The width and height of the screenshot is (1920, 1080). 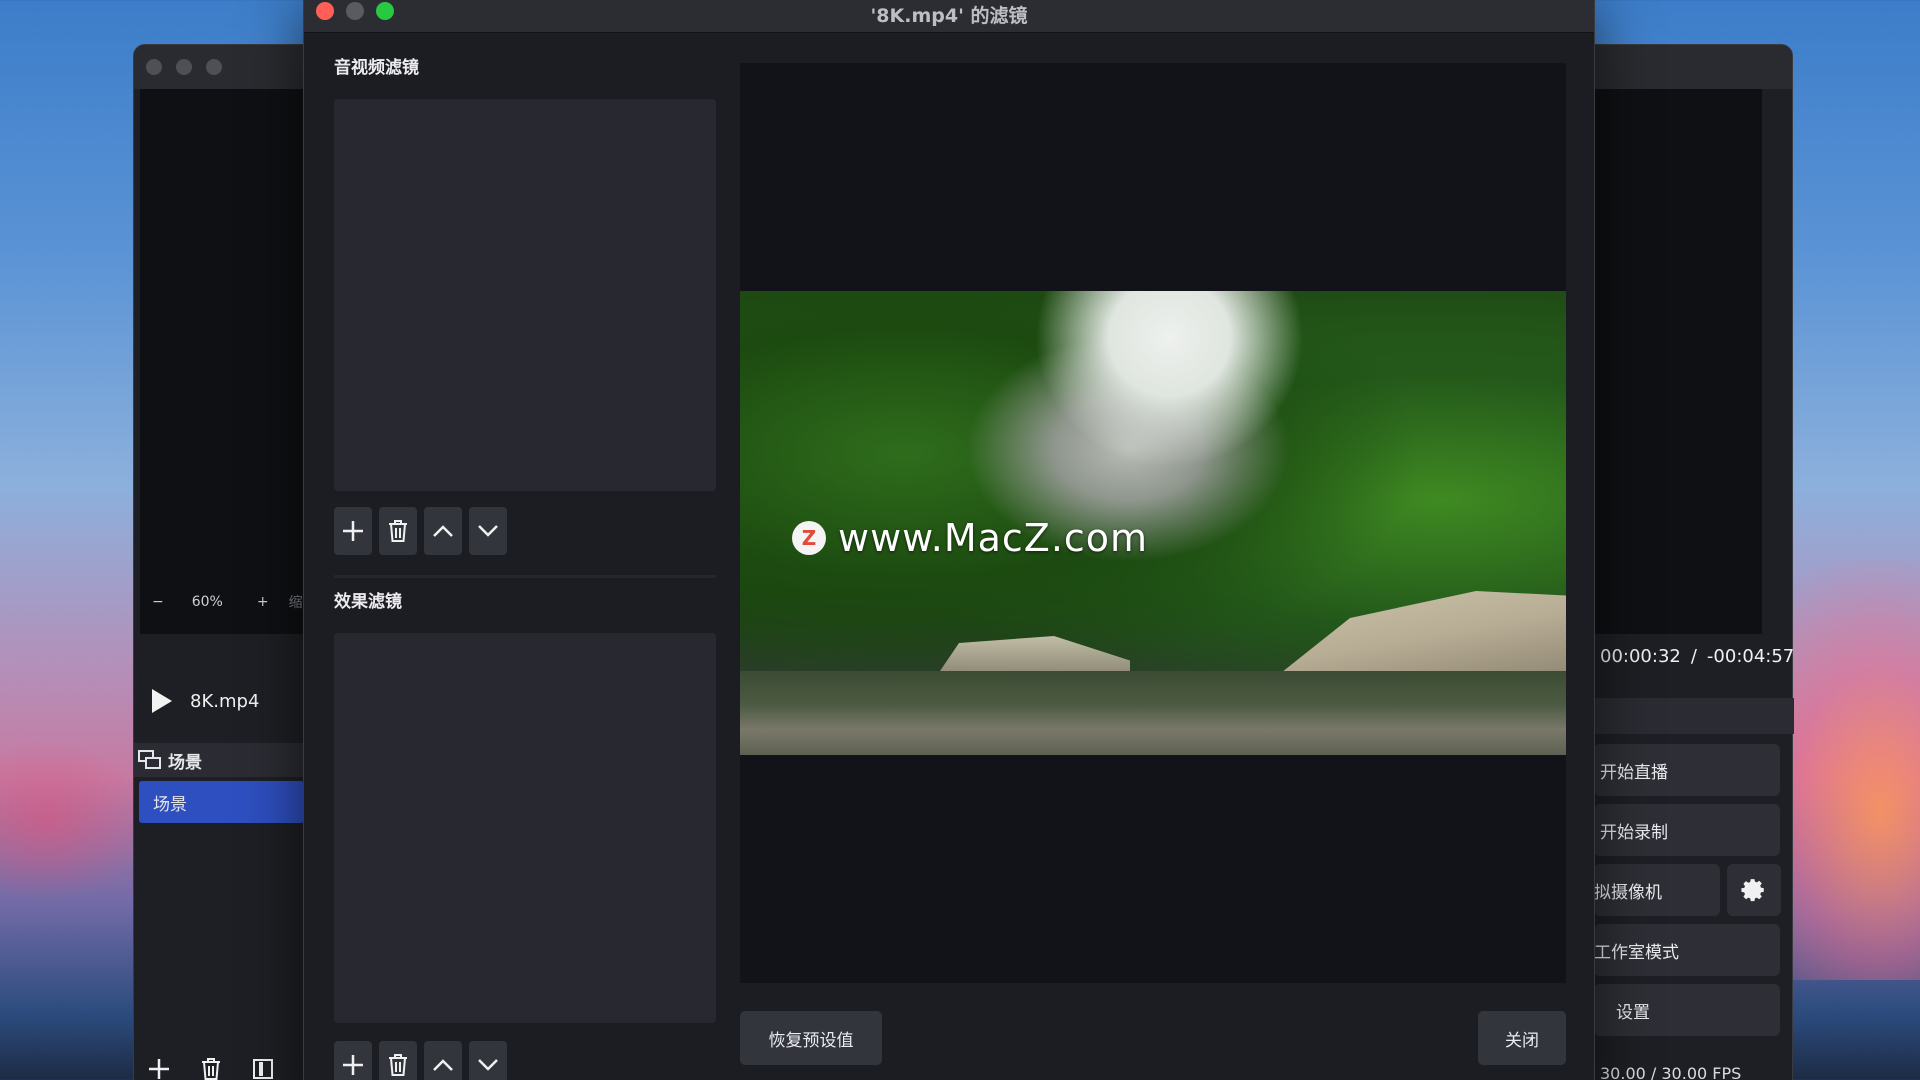 I want to click on scene-filter-icon, so click(x=263, y=1069).